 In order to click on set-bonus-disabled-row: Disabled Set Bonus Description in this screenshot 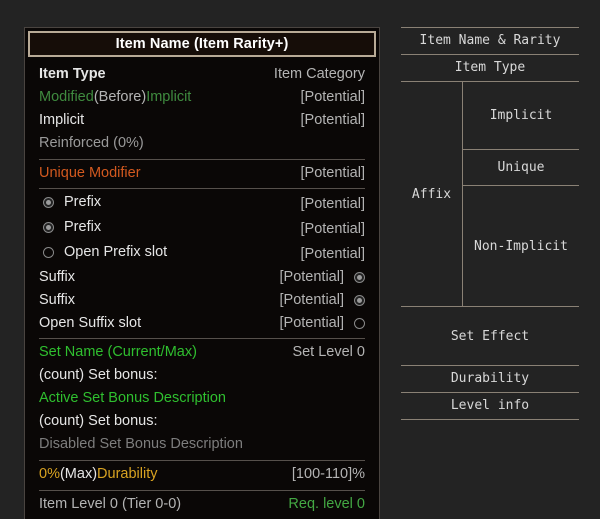, I will do `click(202, 444)`.